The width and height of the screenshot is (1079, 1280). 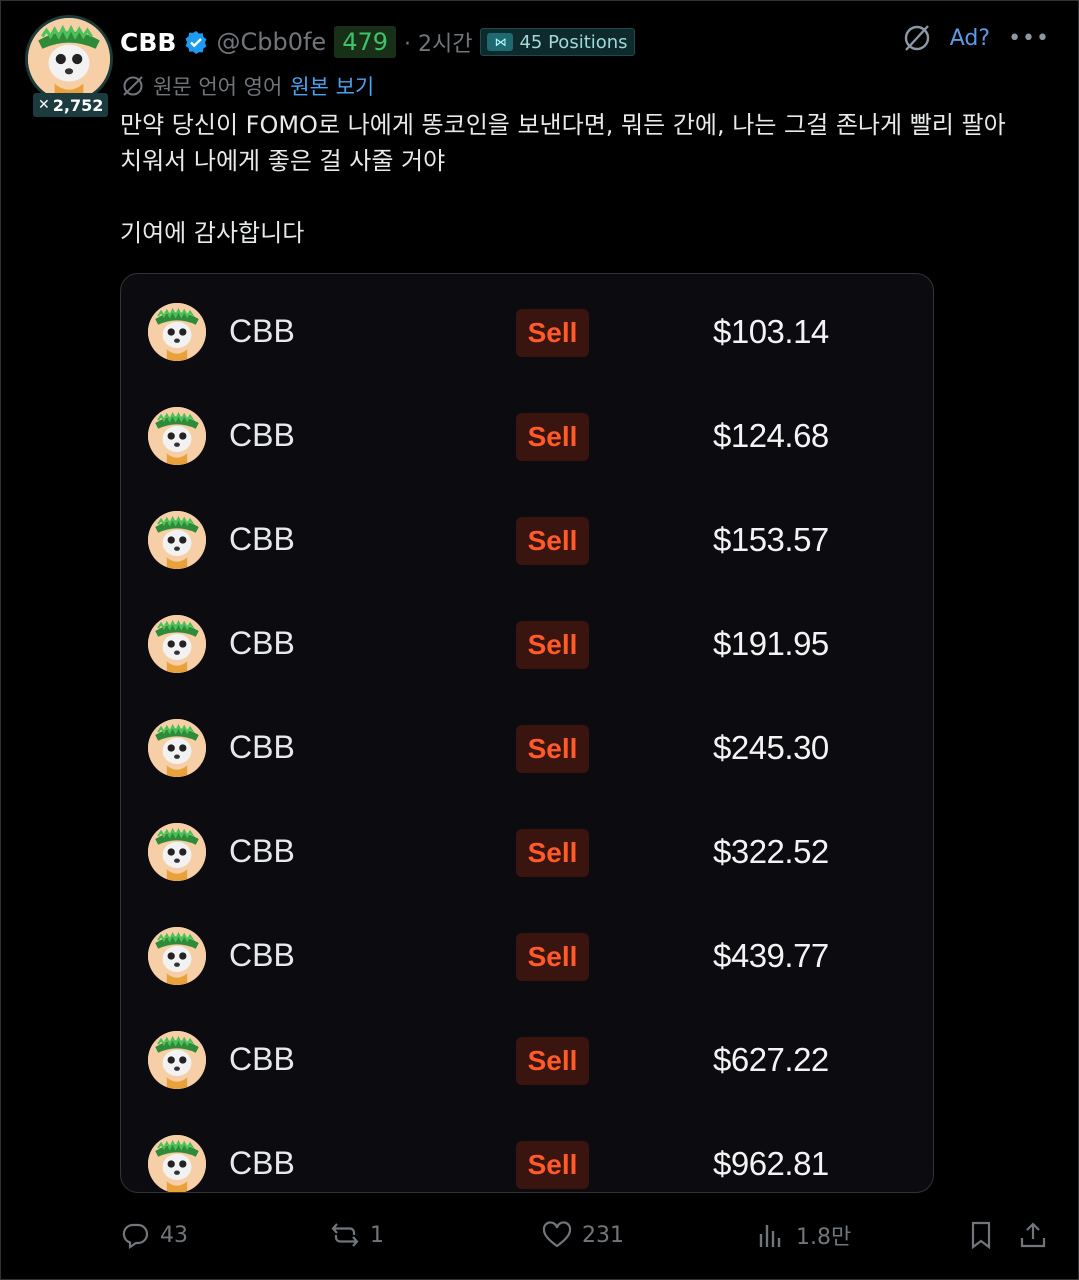 What do you see at coordinates (500, 42) in the screenshot?
I see `positions-icon: ⋈` at bounding box center [500, 42].